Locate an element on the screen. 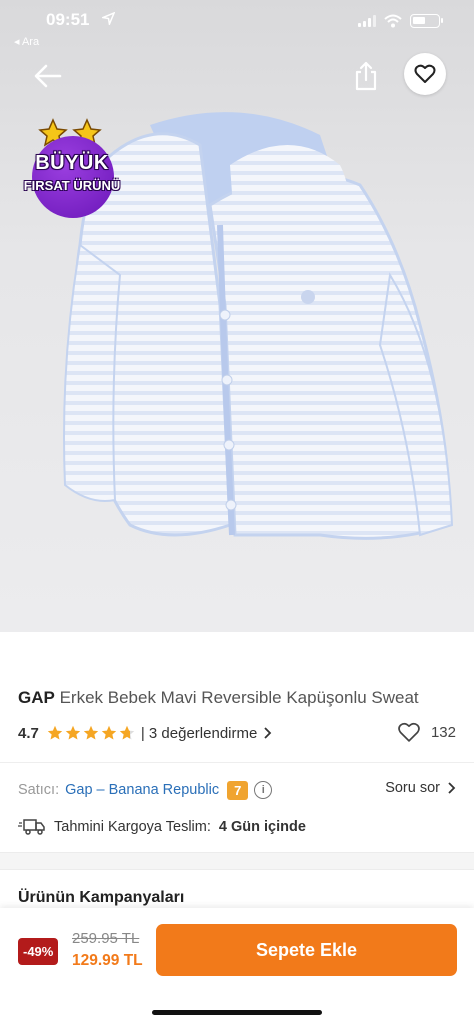 The height and width of the screenshot is (1024, 474). new-price: 129.99 TL is located at coordinates (107, 960).